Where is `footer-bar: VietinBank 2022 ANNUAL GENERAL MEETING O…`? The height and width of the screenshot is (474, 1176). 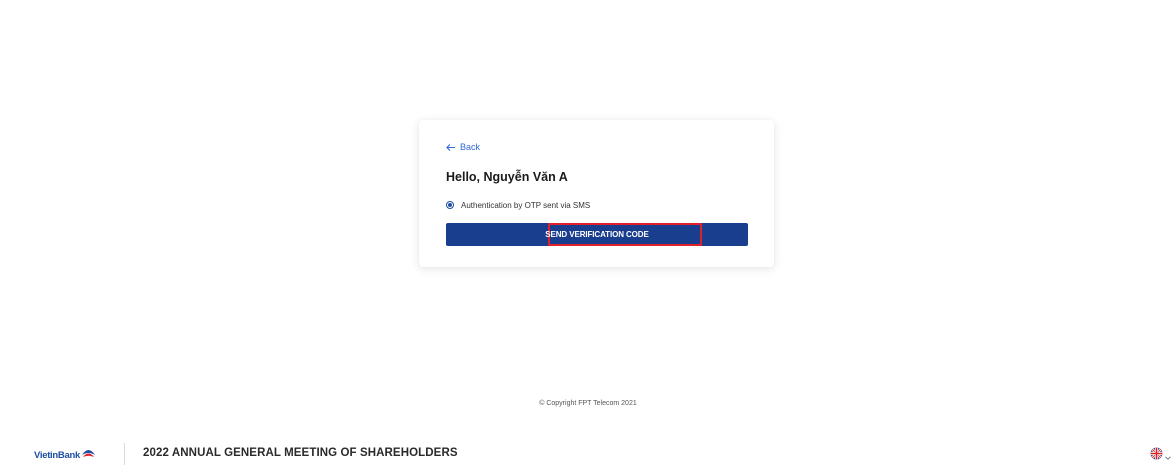
footer-bar: VietinBank 2022 ANNUAL GENERAL MEETING O… is located at coordinates (588, 454).